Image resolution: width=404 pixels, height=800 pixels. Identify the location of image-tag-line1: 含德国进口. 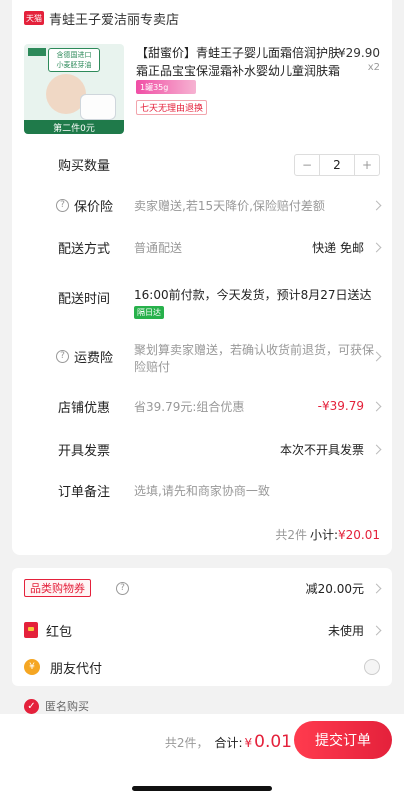
(74, 55).